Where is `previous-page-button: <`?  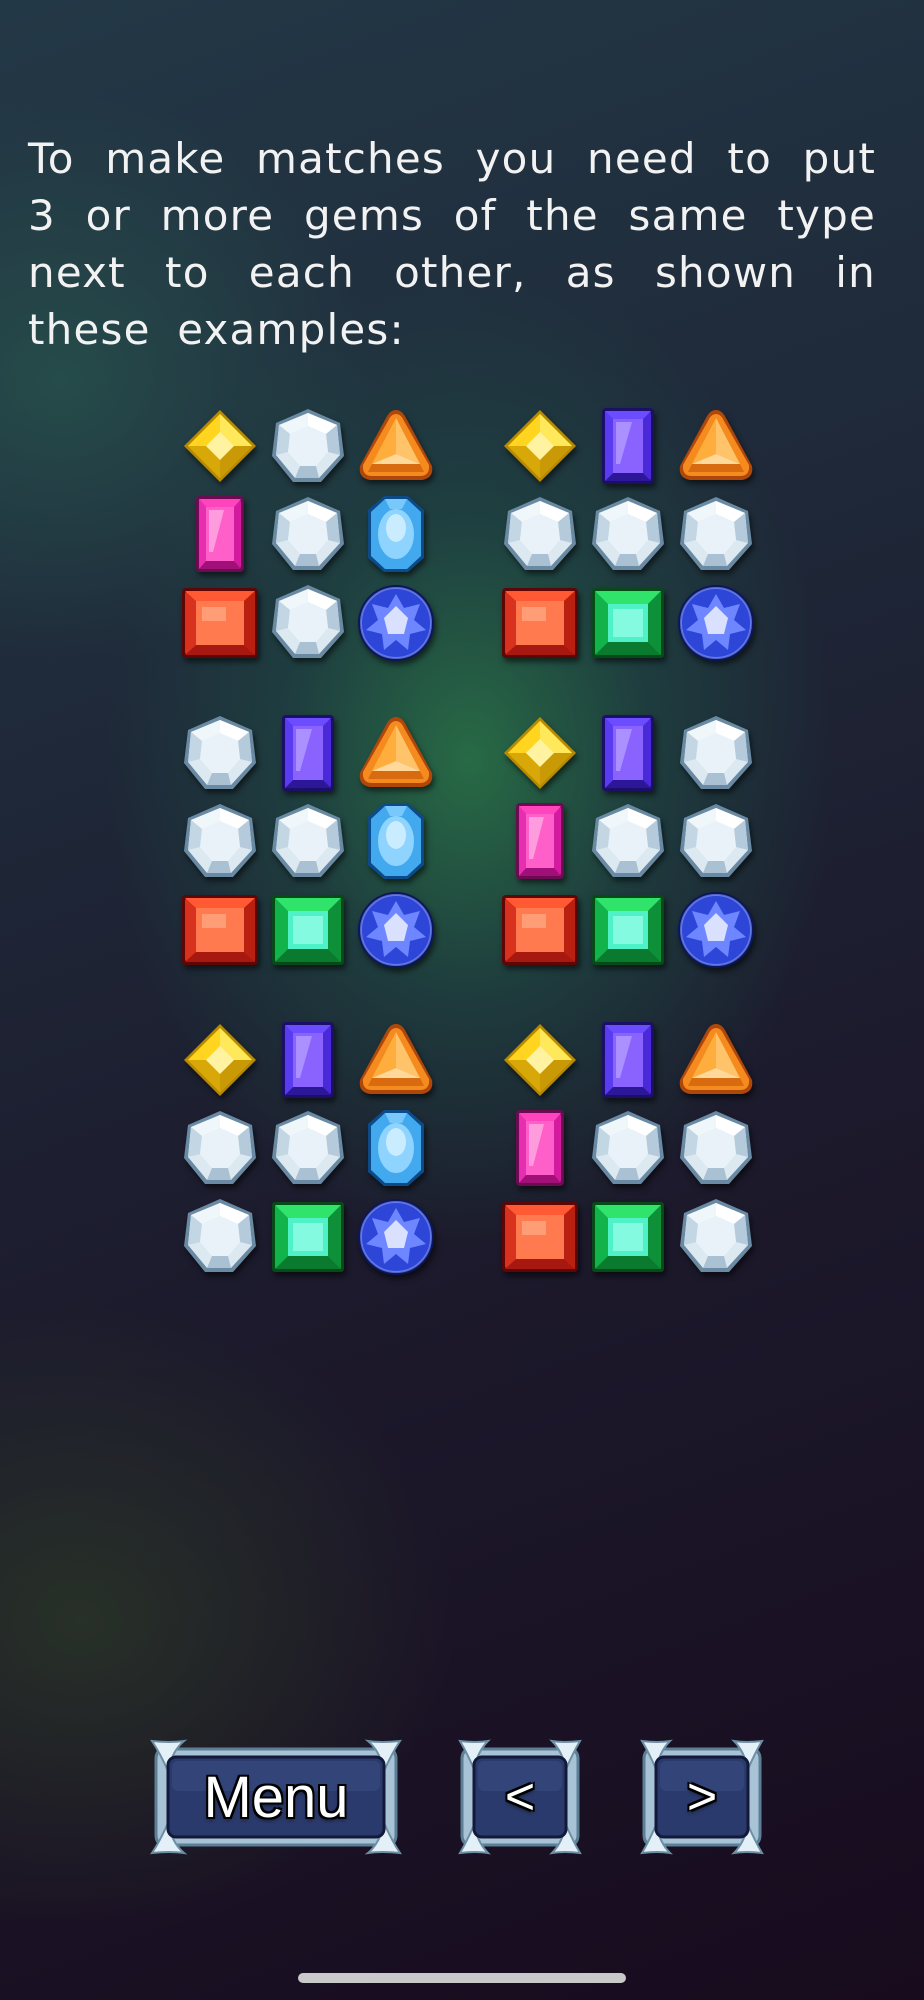 previous-page-button: < is located at coordinates (520, 1797).